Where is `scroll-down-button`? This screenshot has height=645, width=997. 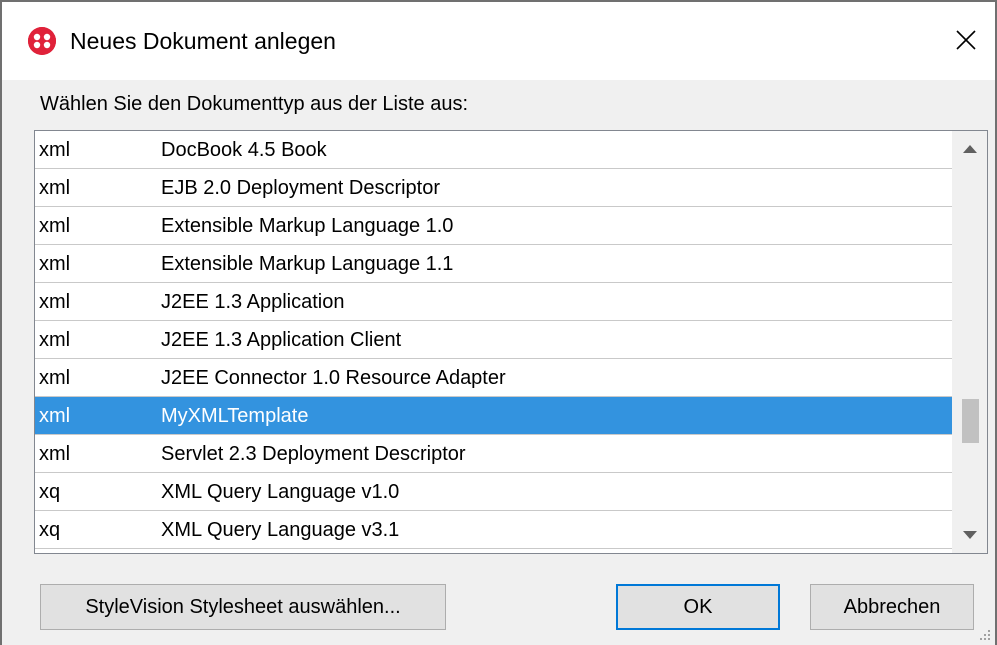 scroll-down-button is located at coordinates (970, 535).